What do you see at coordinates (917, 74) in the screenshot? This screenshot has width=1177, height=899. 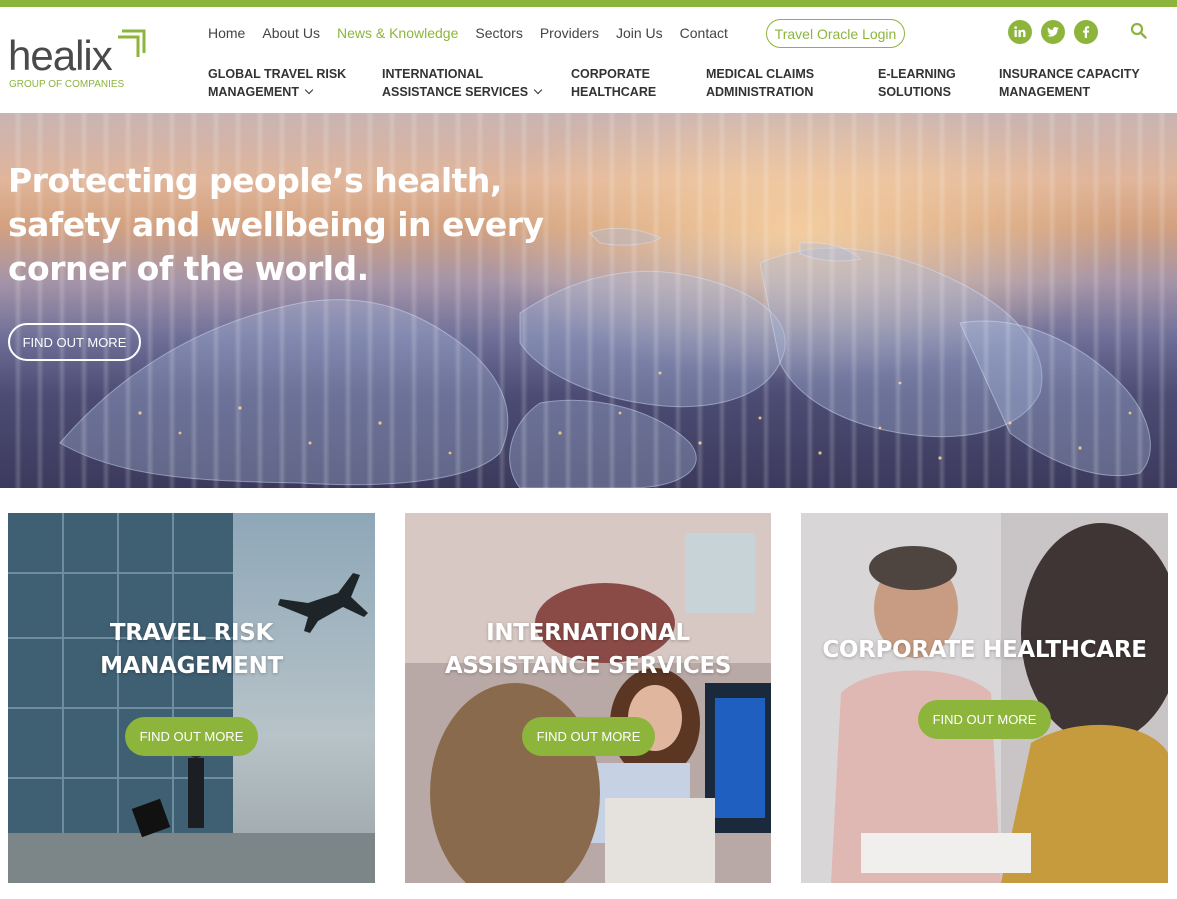 I see `menu-label-line1: E-LEARNING` at bounding box center [917, 74].